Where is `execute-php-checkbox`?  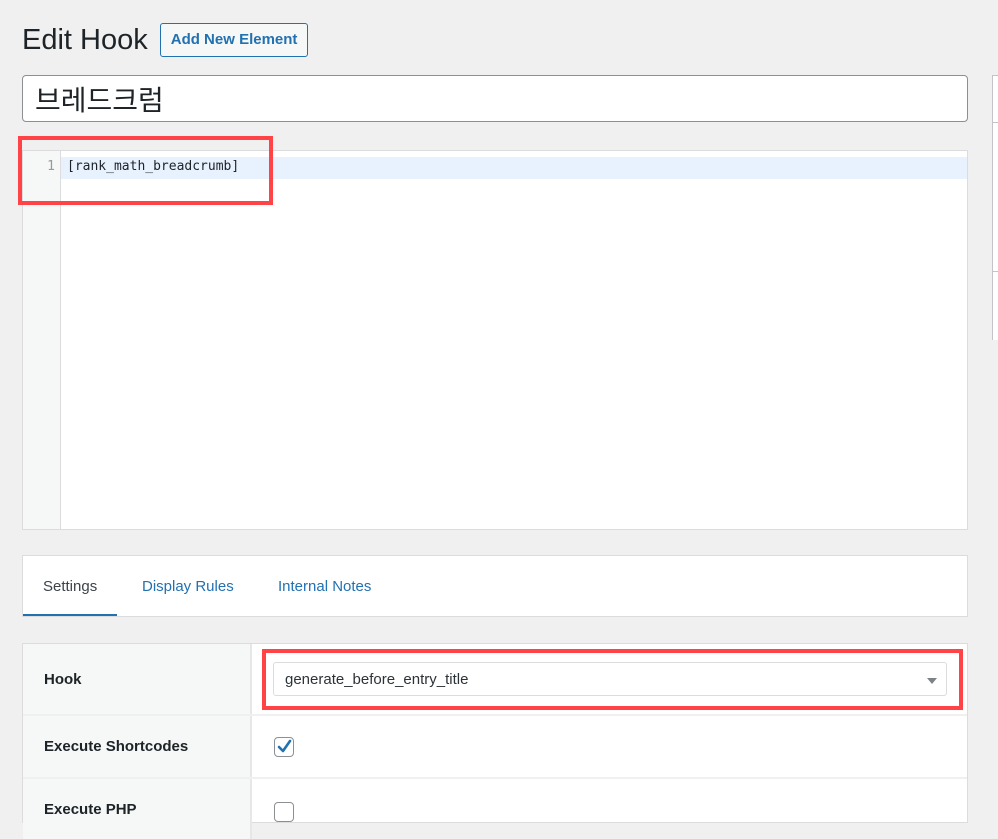
execute-php-checkbox is located at coordinates (284, 812).